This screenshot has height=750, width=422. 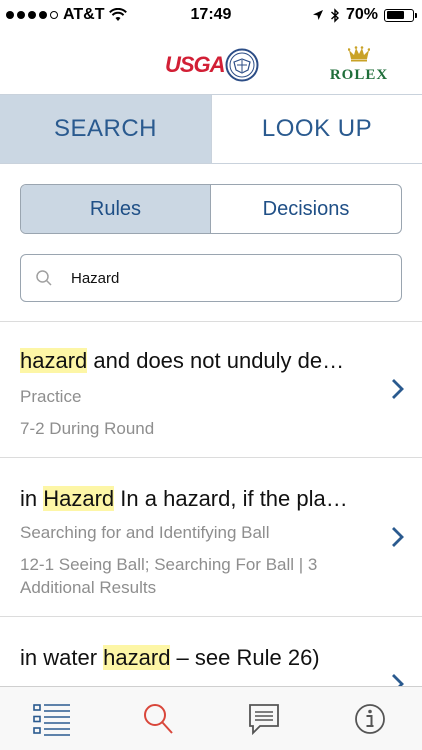 What do you see at coordinates (317, 15) in the screenshot?
I see `location-arrow-icon` at bounding box center [317, 15].